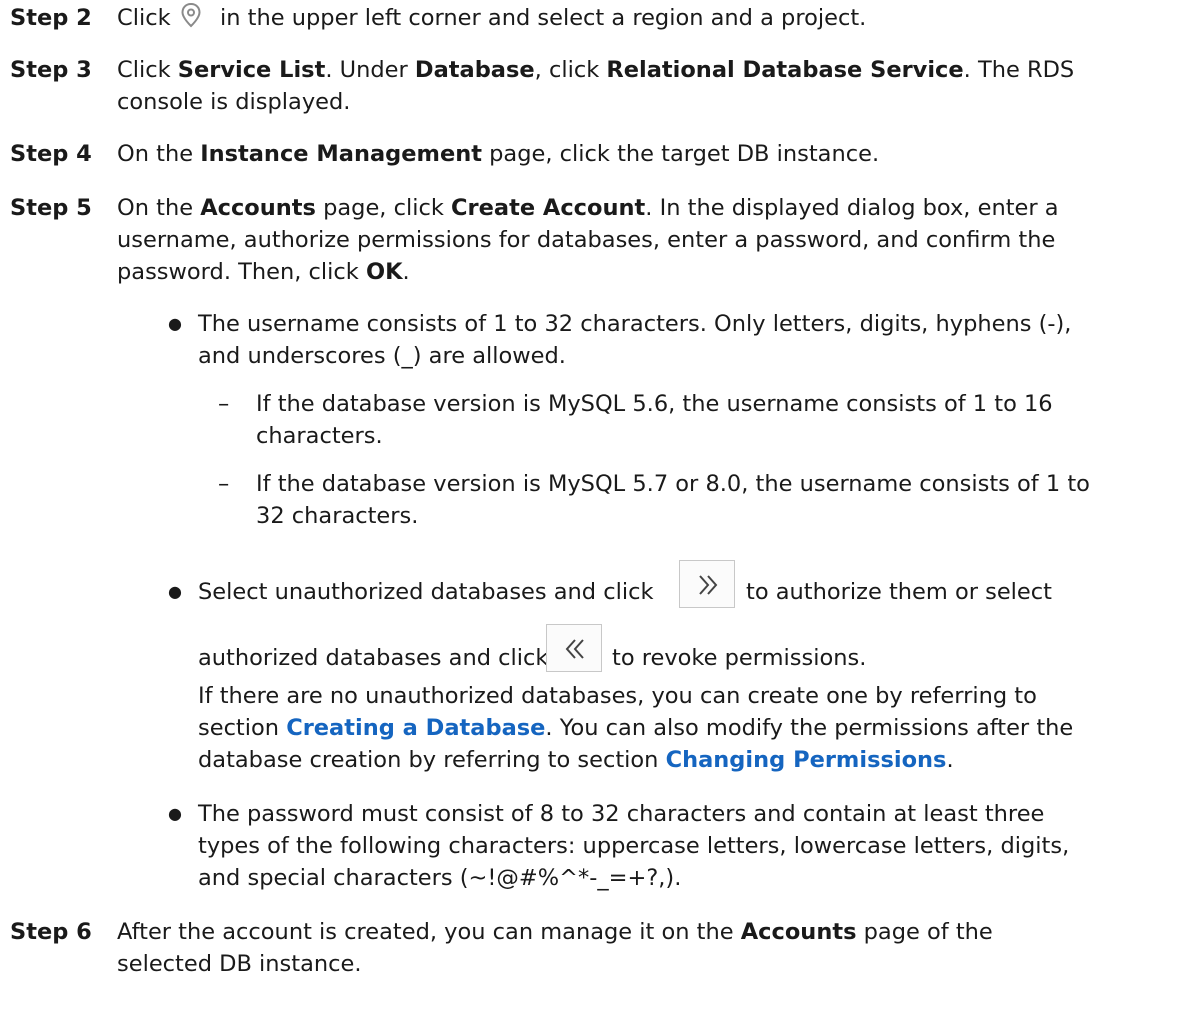  I want to click on bullet-2-line-2a: authorized databases and click, so click(373, 658).